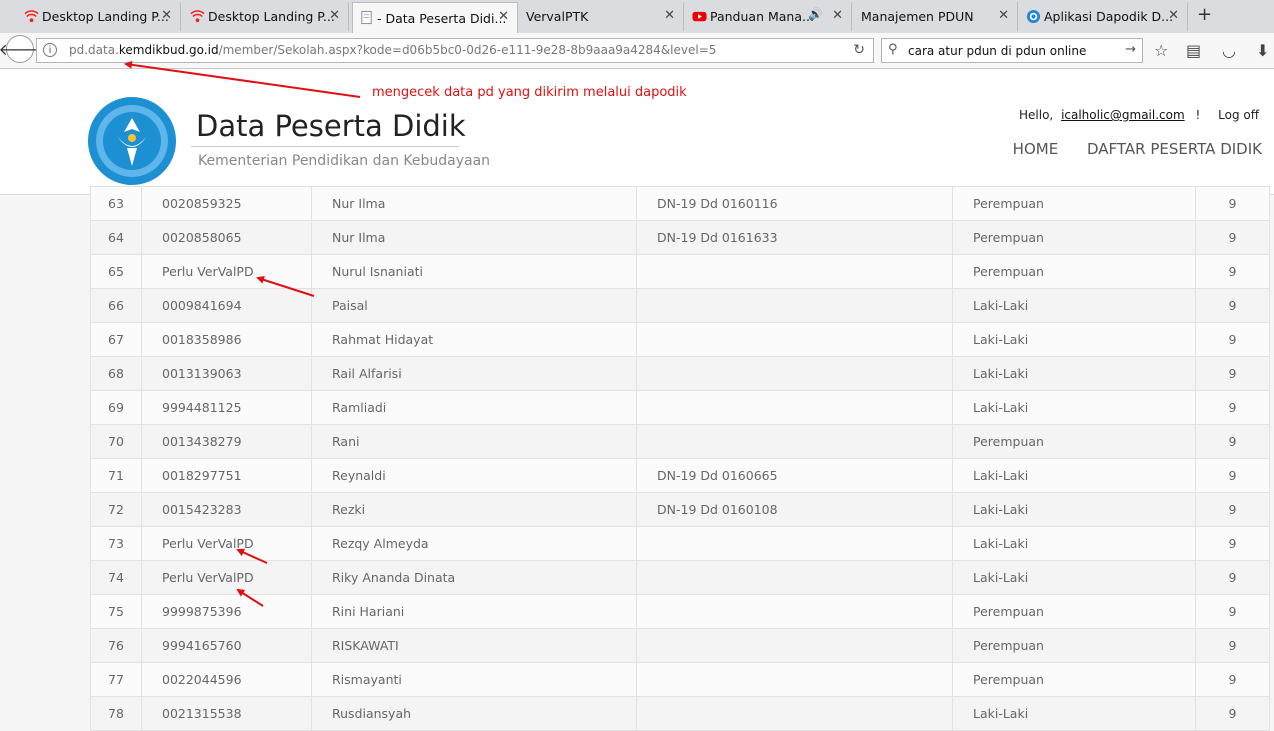 The image size is (1274, 731). What do you see at coordinates (935, 16) in the screenshot?
I see `tab-manajemen-pdun: Manajemen PDUN ✕` at bounding box center [935, 16].